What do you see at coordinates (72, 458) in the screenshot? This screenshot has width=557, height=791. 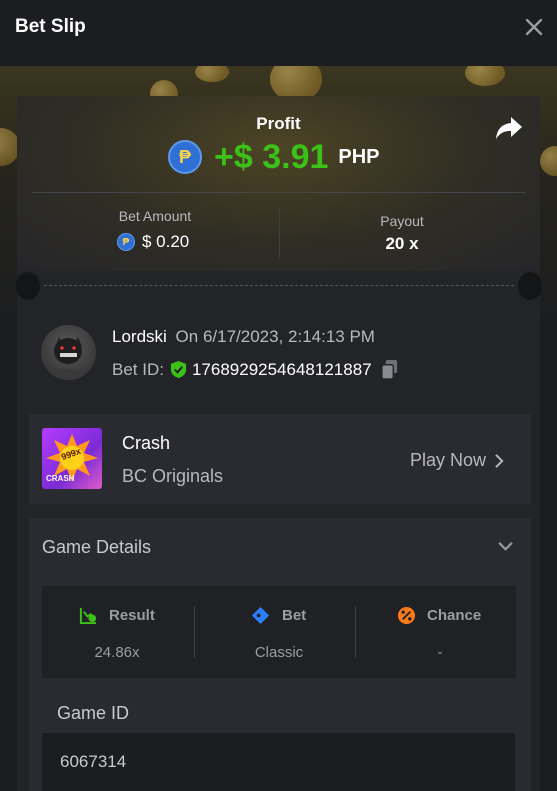 I see `game-thumbnail: 999x CRASH` at bounding box center [72, 458].